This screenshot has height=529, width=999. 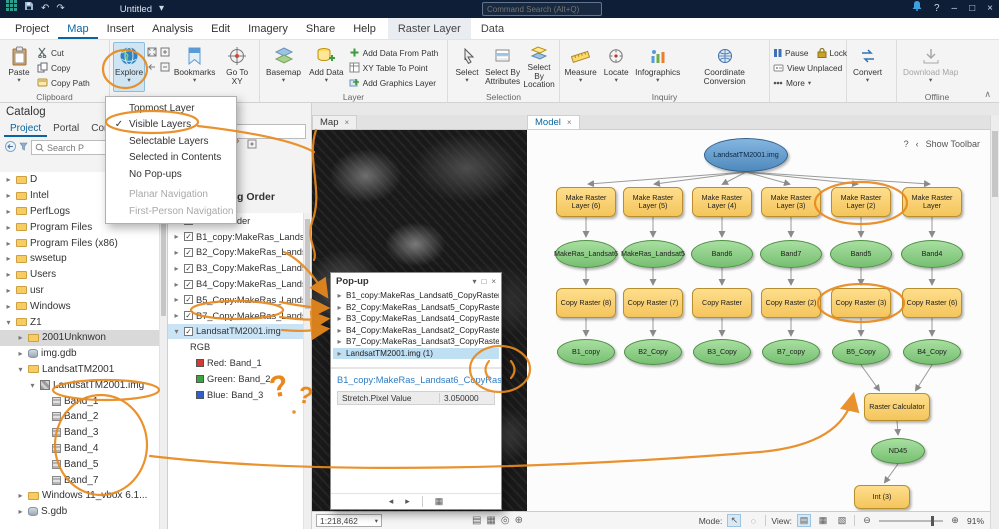 I want to click on map-scale-select: 1:218,462 ▾, so click(x=349, y=520).